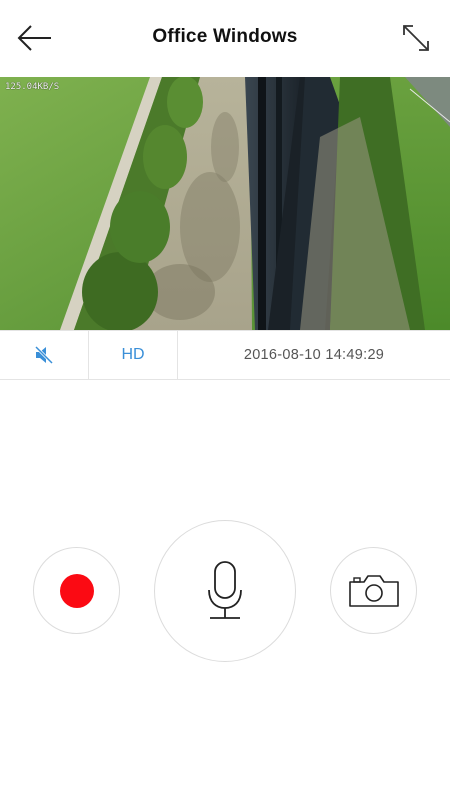 The height and width of the screenshot is (800, 450). I want to click on microphone-icon, so click(225, 590).